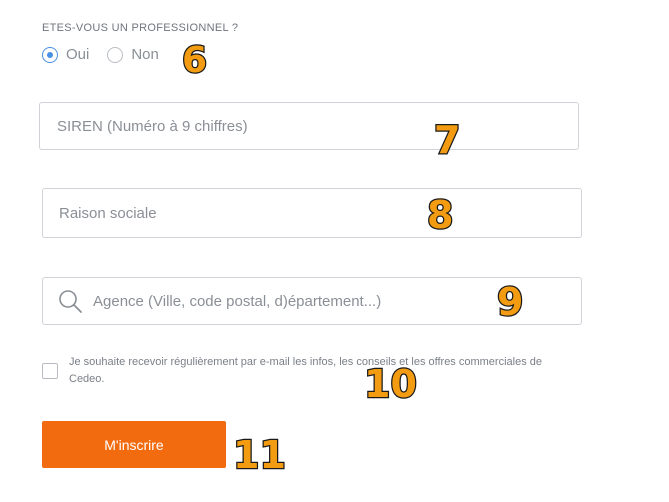 Image resolution: width=669 pixels, height=502 pixels. Describe the element at coordinates (390, 384) in the screenshot. I see `annotation-10: 10` at that location.